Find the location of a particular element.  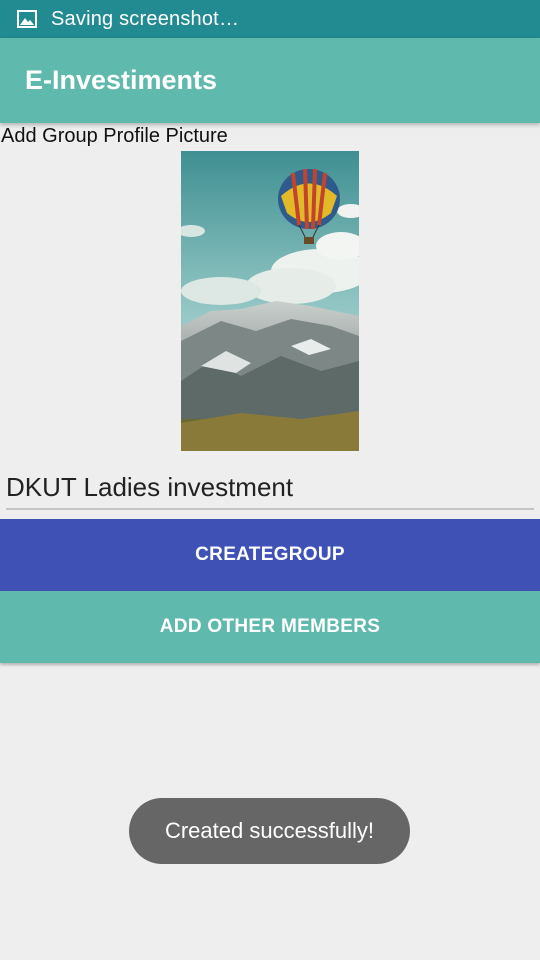

group-profile-picture is located at coordinates (270, 301).